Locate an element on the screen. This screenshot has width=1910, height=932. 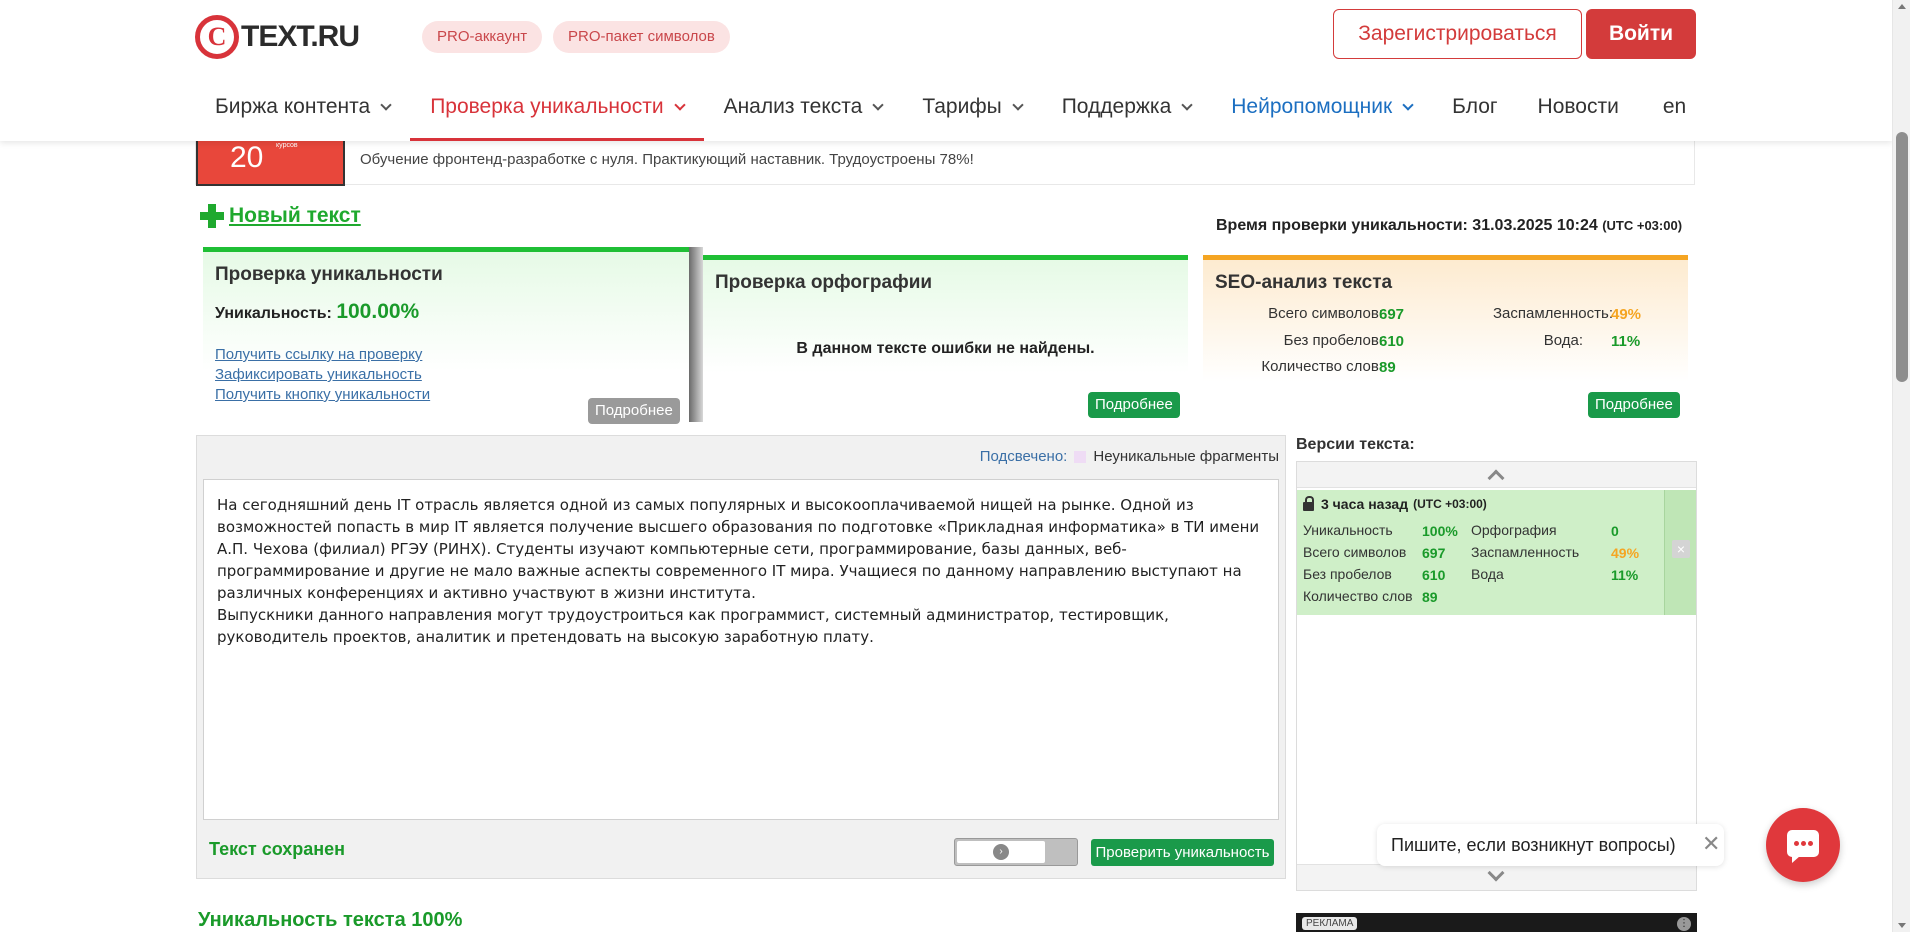
nav-neuro-assistant: Нейропомощник is located at coordinates (1321, 110).